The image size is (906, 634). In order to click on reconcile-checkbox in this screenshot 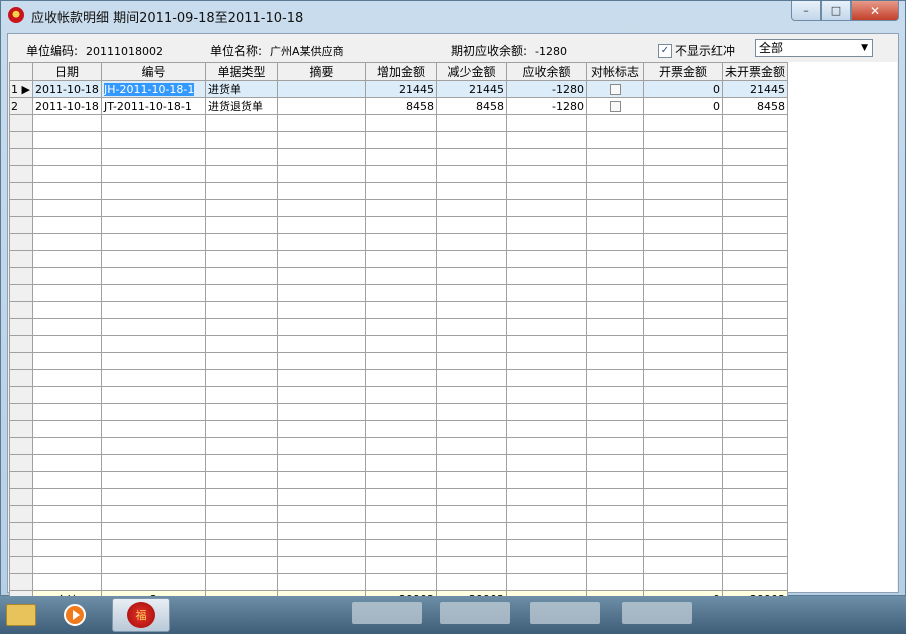, I will do `click(615, 89)`.